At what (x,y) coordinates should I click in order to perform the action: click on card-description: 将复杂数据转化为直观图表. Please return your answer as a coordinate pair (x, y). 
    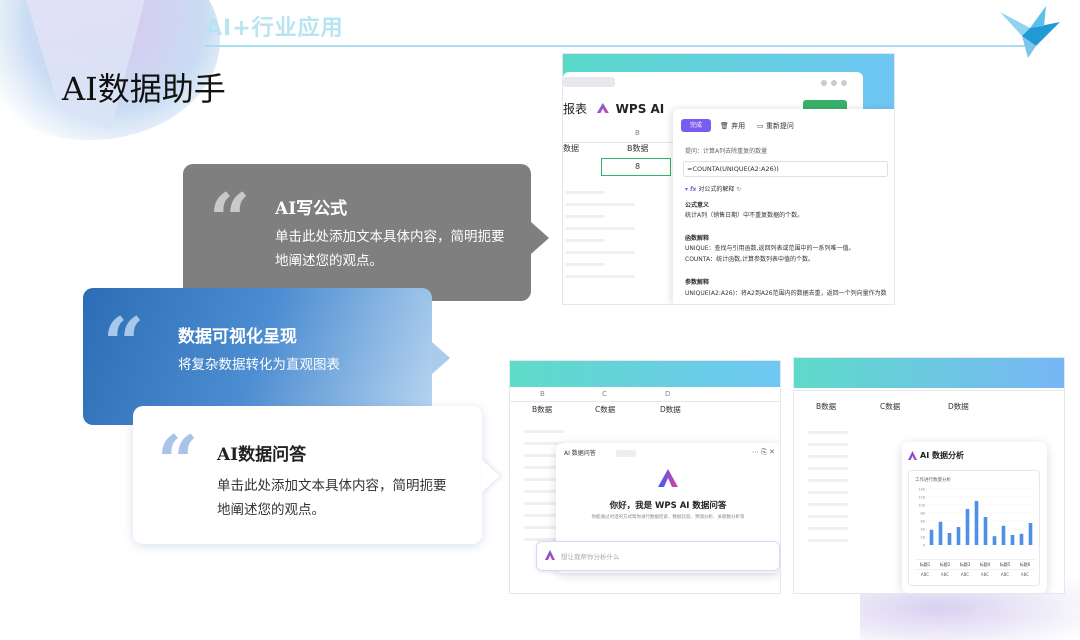
    Looking at the image, I should click on (259, 365).